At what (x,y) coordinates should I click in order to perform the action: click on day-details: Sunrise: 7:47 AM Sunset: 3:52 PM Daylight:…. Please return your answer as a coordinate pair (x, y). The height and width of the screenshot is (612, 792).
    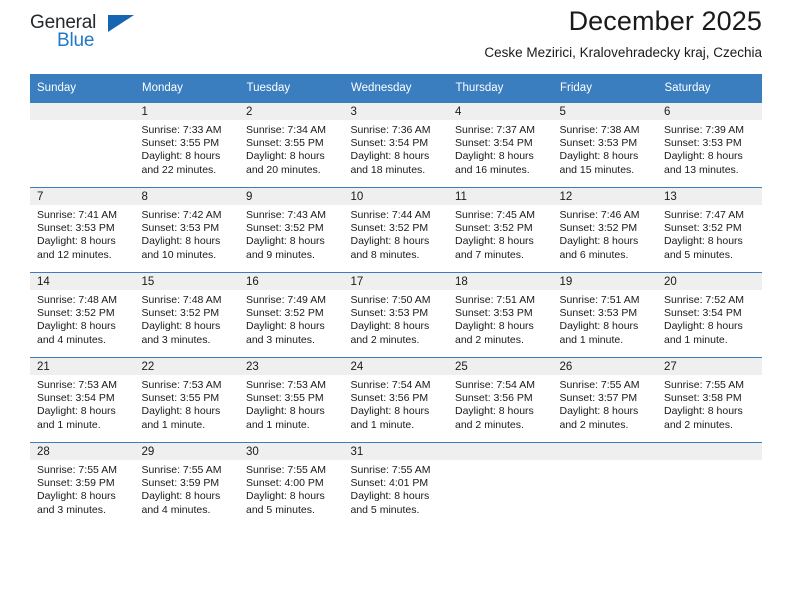
    Looking at the image, I should click on (709, 233).